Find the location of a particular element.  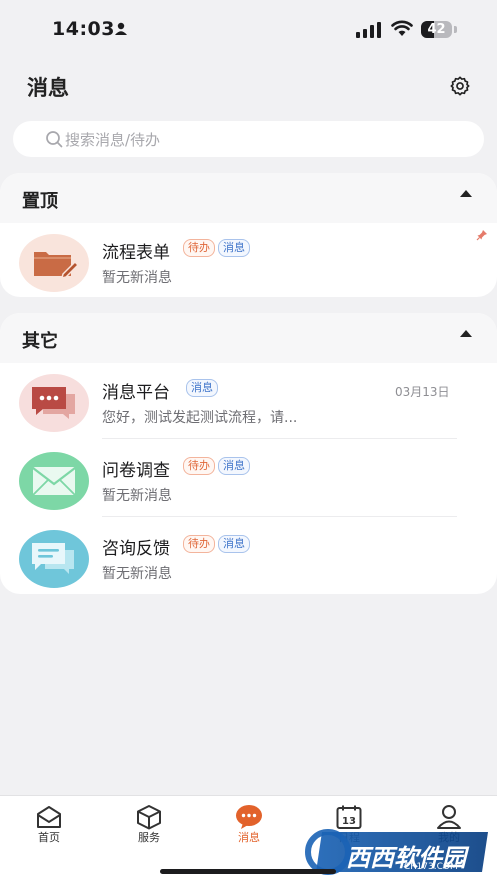

tab-home: 首页 is located at coordinates (49, 826).